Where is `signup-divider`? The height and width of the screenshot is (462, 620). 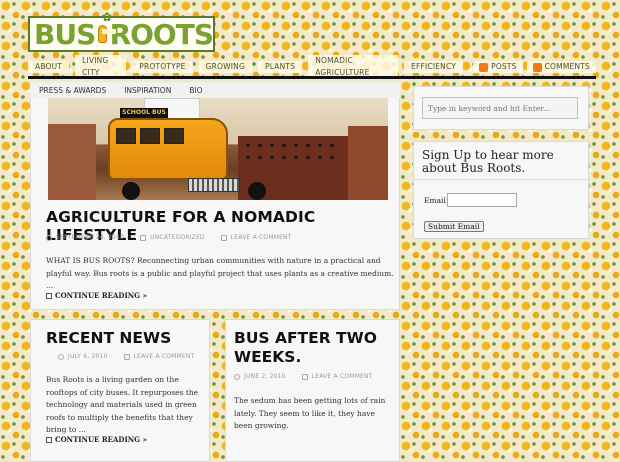 signup-divider is located at coordinates (501, 179).